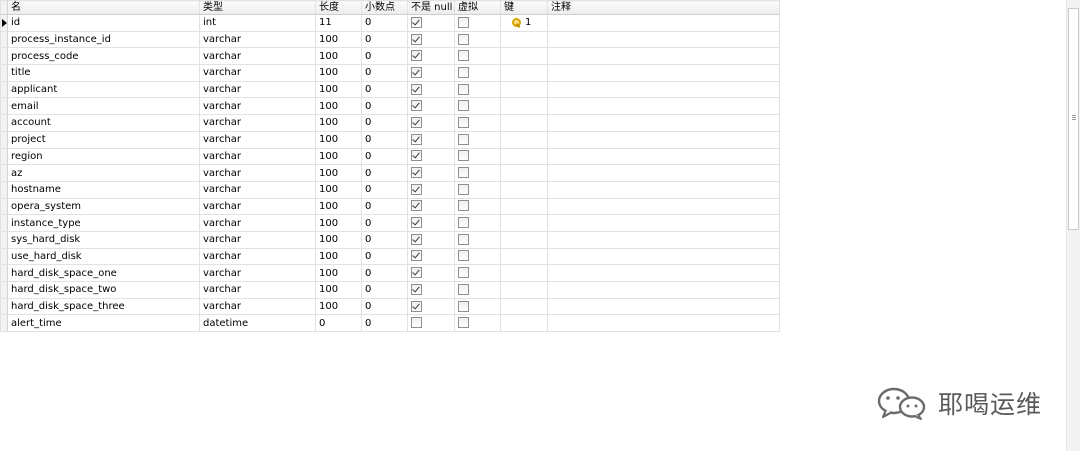 Image resolution: width=1080 pixels, height=451 pixels. Describe the element at coordinates (103, 23) in the screenshot. I see `cell-name: id` at that location.